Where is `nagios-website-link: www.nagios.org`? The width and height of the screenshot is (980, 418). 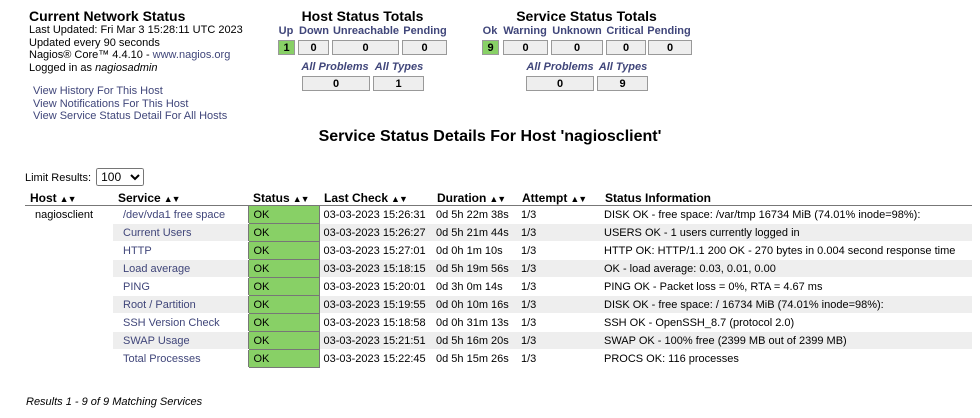 nagios-website-link: www.nagios.org is located at coordinates (192, 55).